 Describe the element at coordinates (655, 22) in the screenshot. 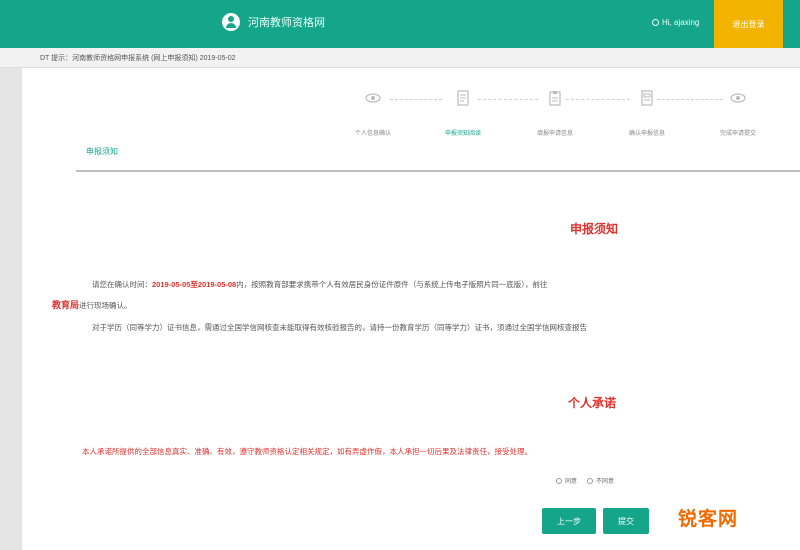

I see `user-icon` at that location.